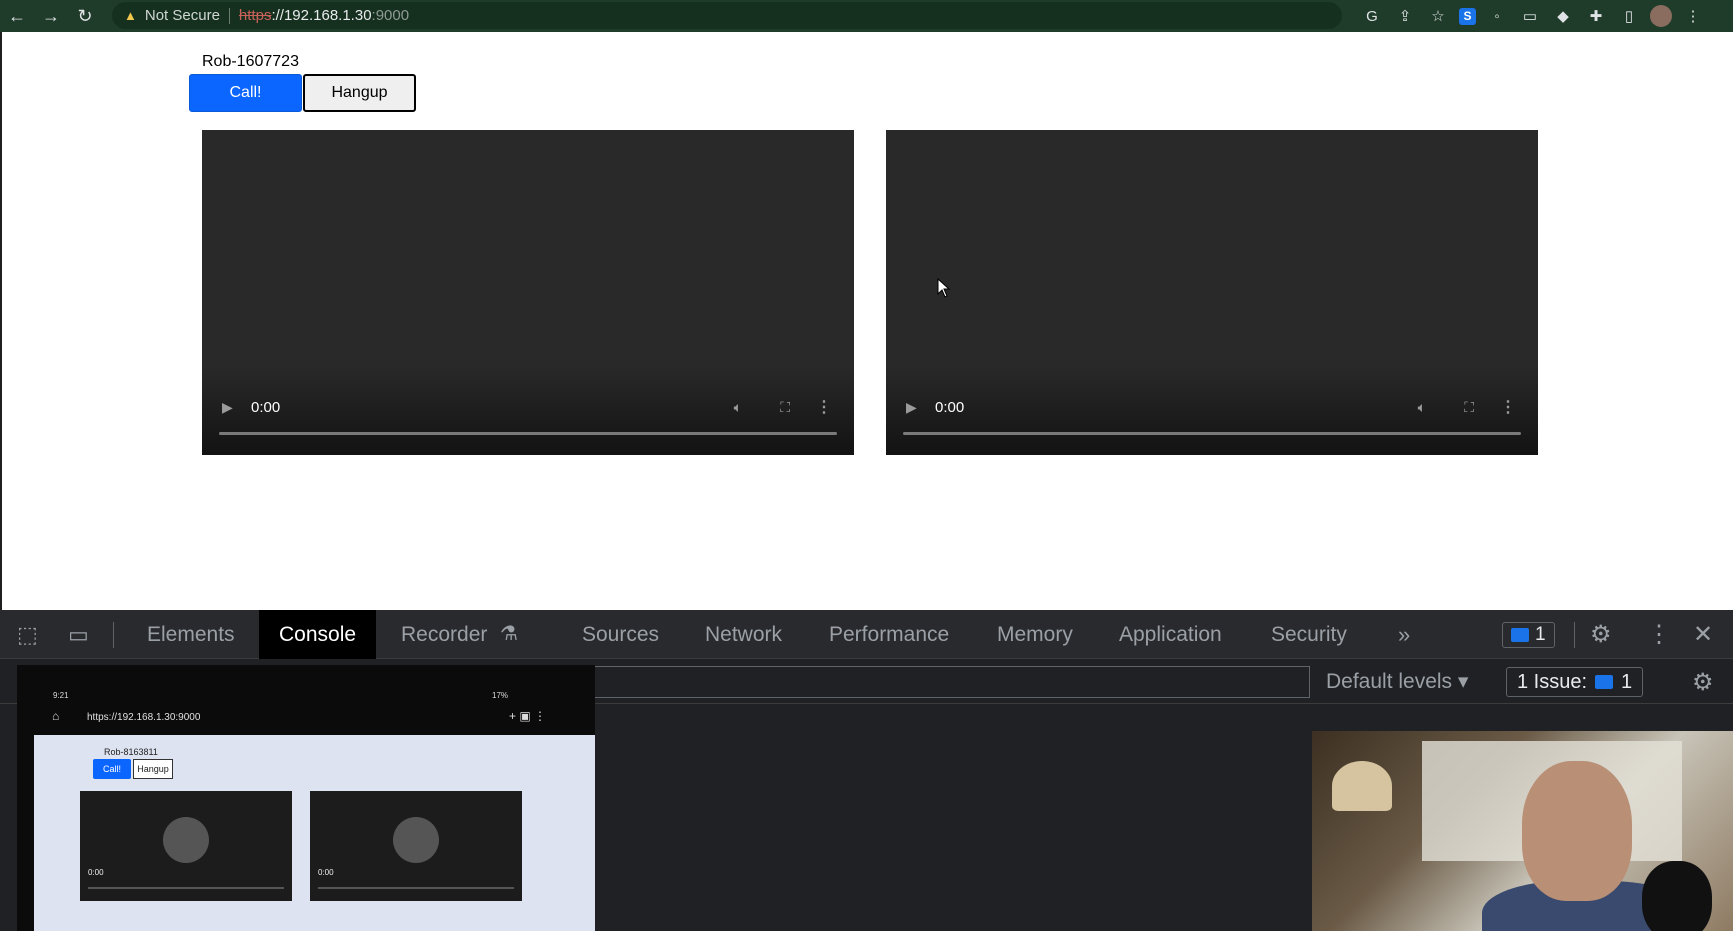  I want to click on share-icon: ⇪, so click(1405, 16).